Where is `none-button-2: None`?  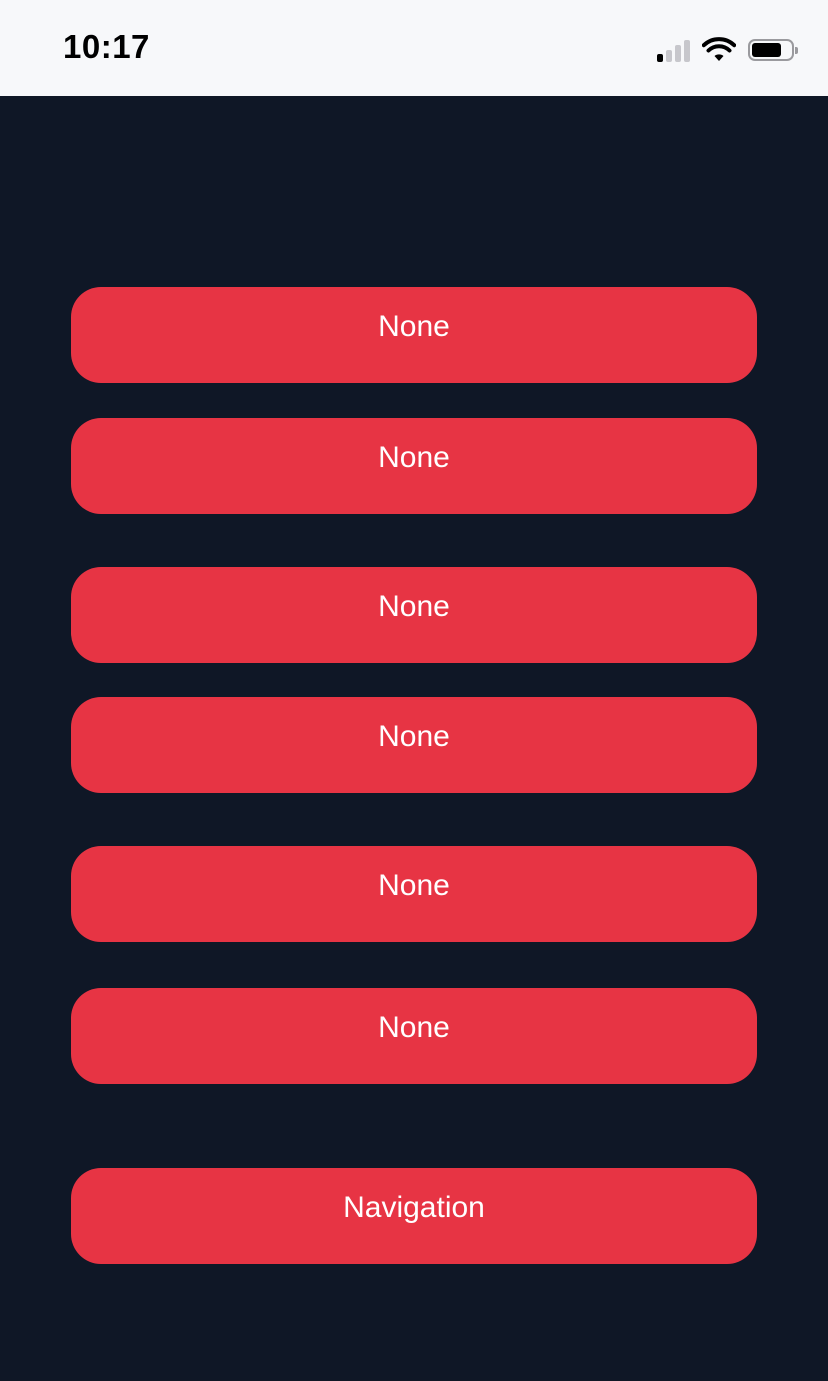 none-button-2: None is located at coordinates (414, 466).